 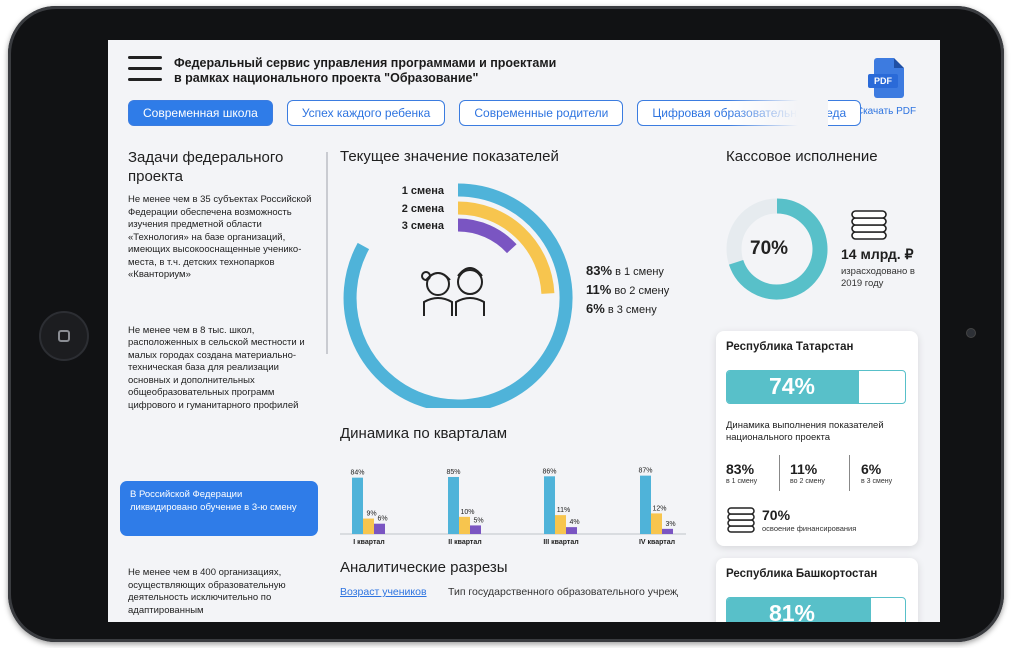 What do you see at coordinates (574, 522) in the screenshot?
I see `bar-value-label: 4%` at bounding box center [574, 522].